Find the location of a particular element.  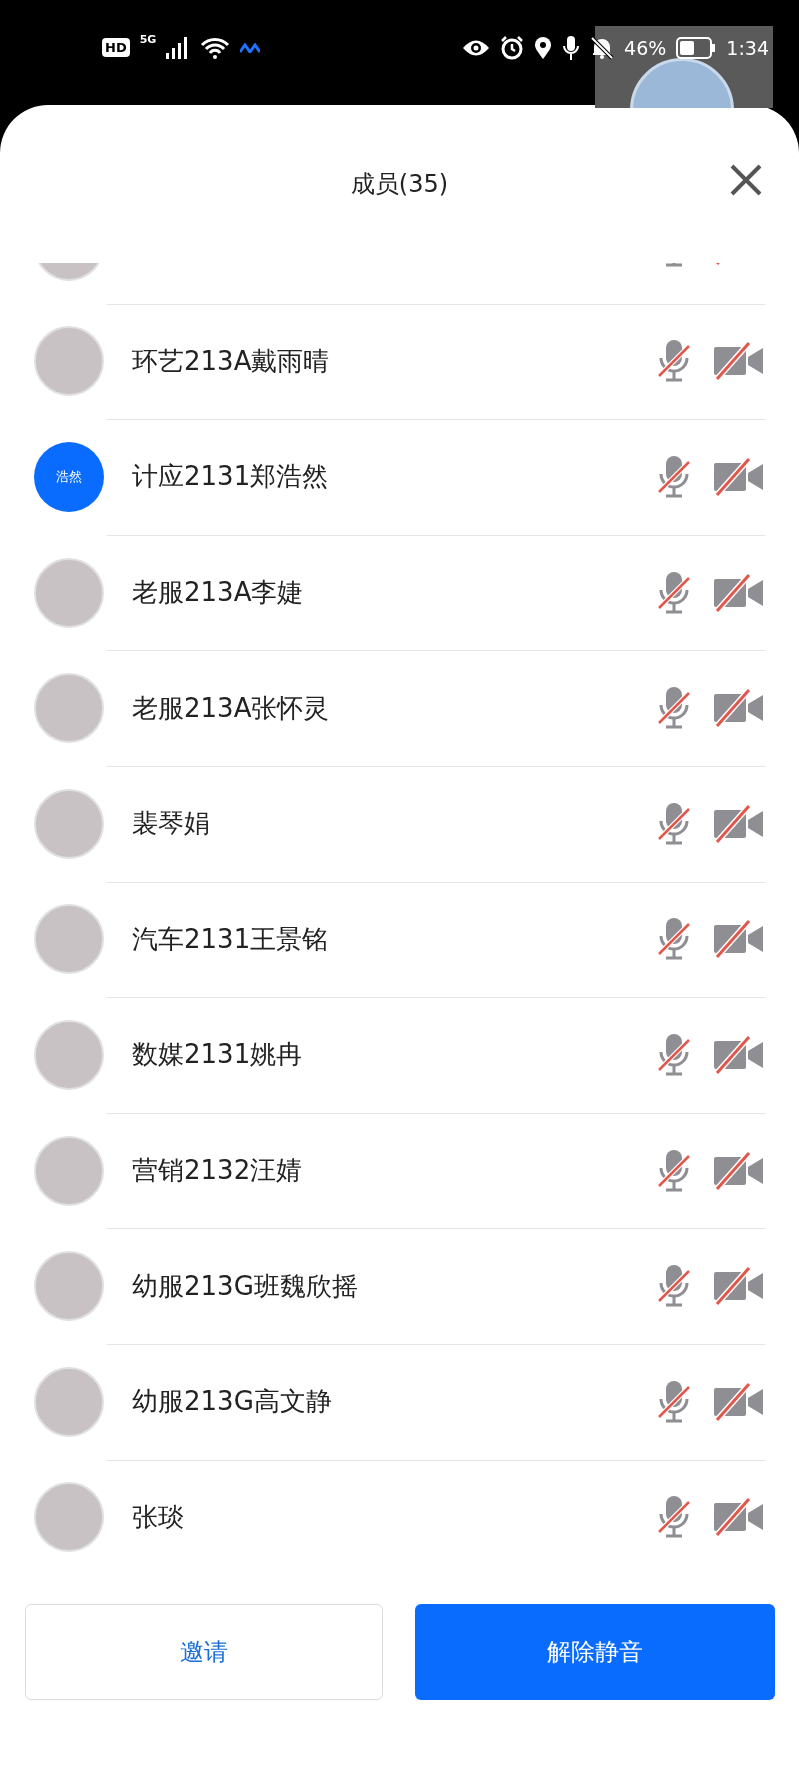

member-name: 幼服213G班魏欣摇 is located at coordinates (245, 1286).